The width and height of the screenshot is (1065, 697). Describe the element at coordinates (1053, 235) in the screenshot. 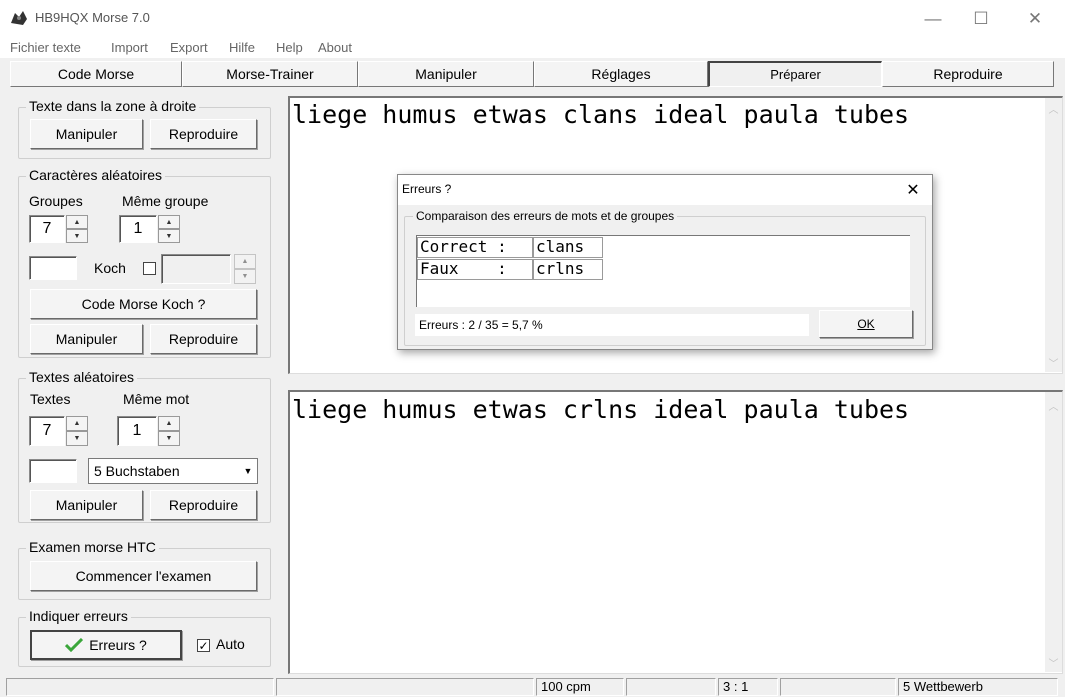

I see `top-scrollbar` at that location.